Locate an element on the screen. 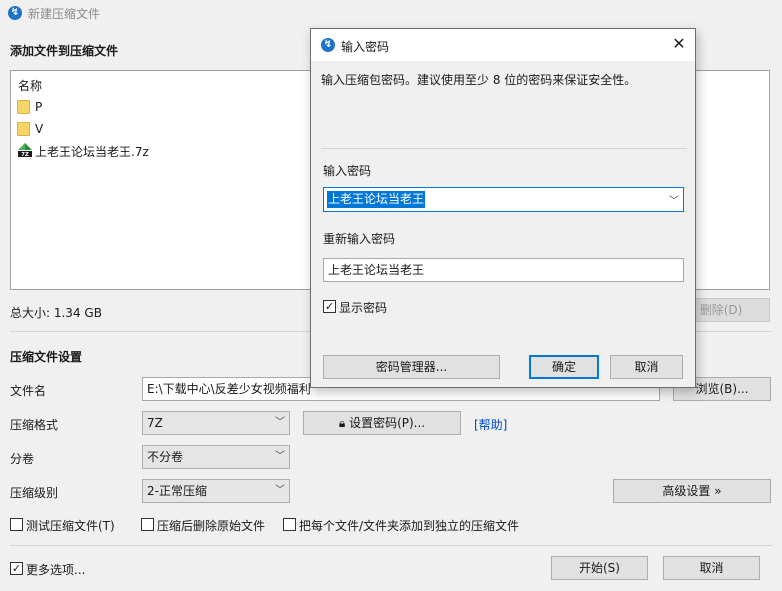 This screenshot has width=782, height=591. dialog-title: 输入密码 is located at coordinates (365, 47).